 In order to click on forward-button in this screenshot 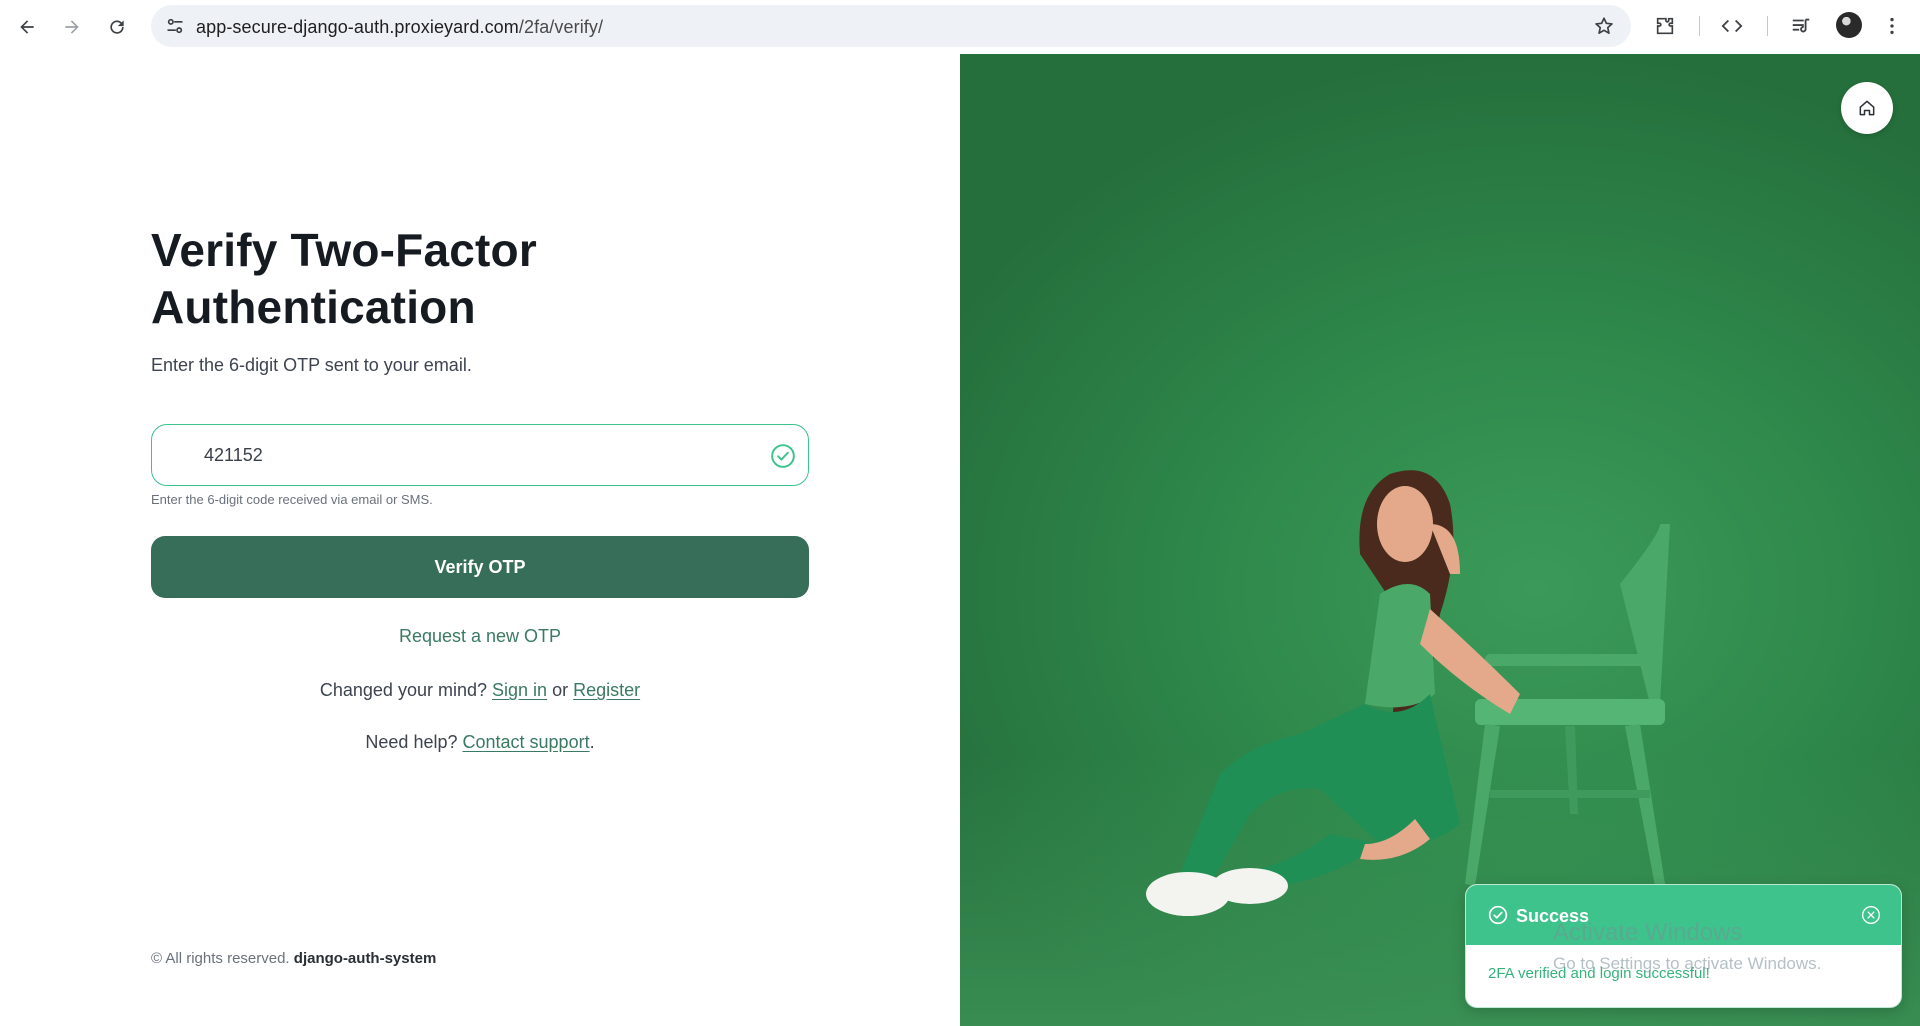, I will do `click(72, 27)`.